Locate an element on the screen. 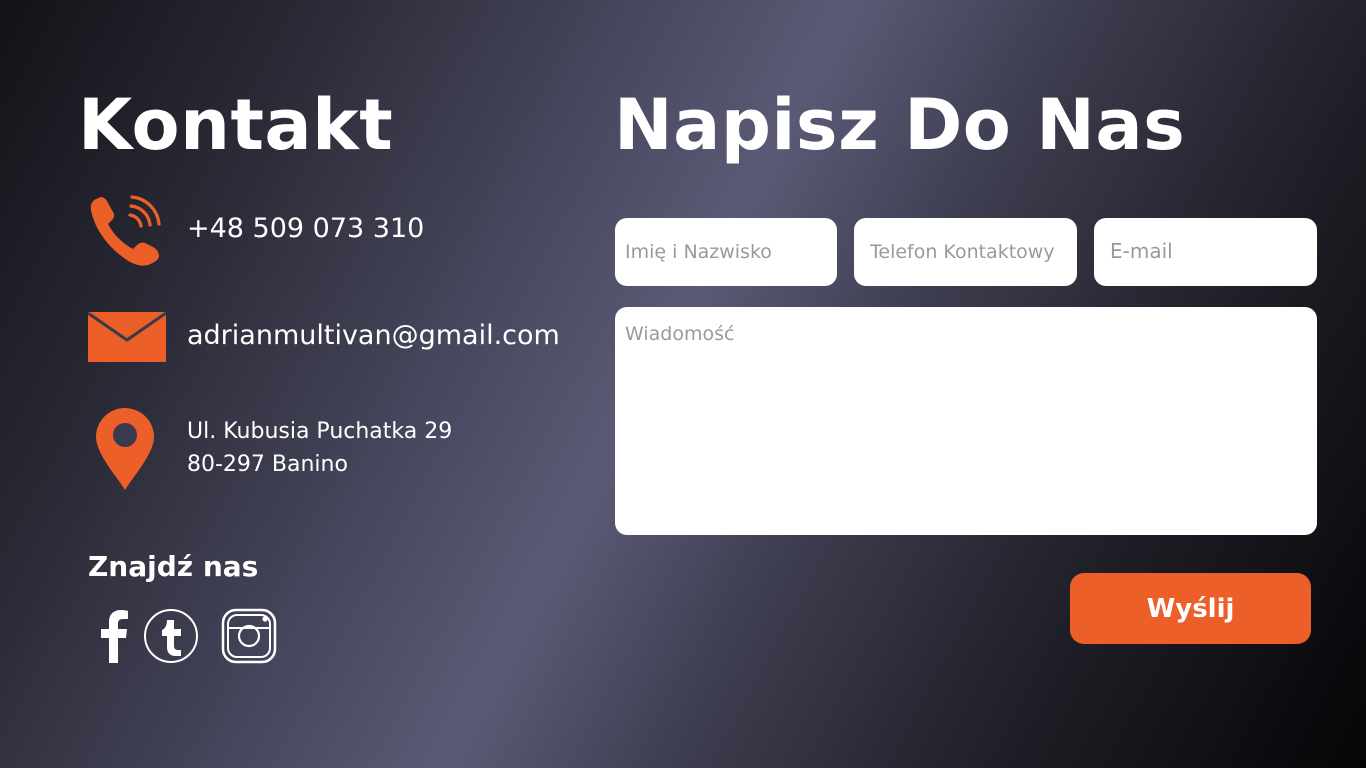 This screenshot has height=768, width=1366. contact-phone: +48 509 073 310 is located at coordinates (306, 228).